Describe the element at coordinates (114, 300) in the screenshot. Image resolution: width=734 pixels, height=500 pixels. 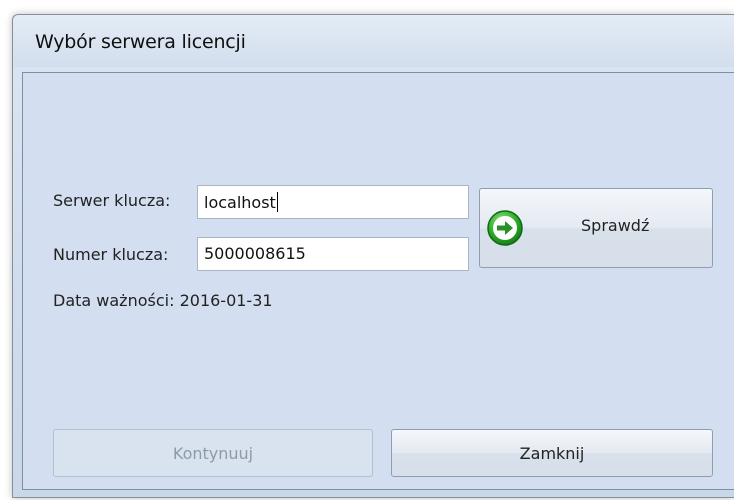
I see `expiry-label: Data ważności:` at that location.